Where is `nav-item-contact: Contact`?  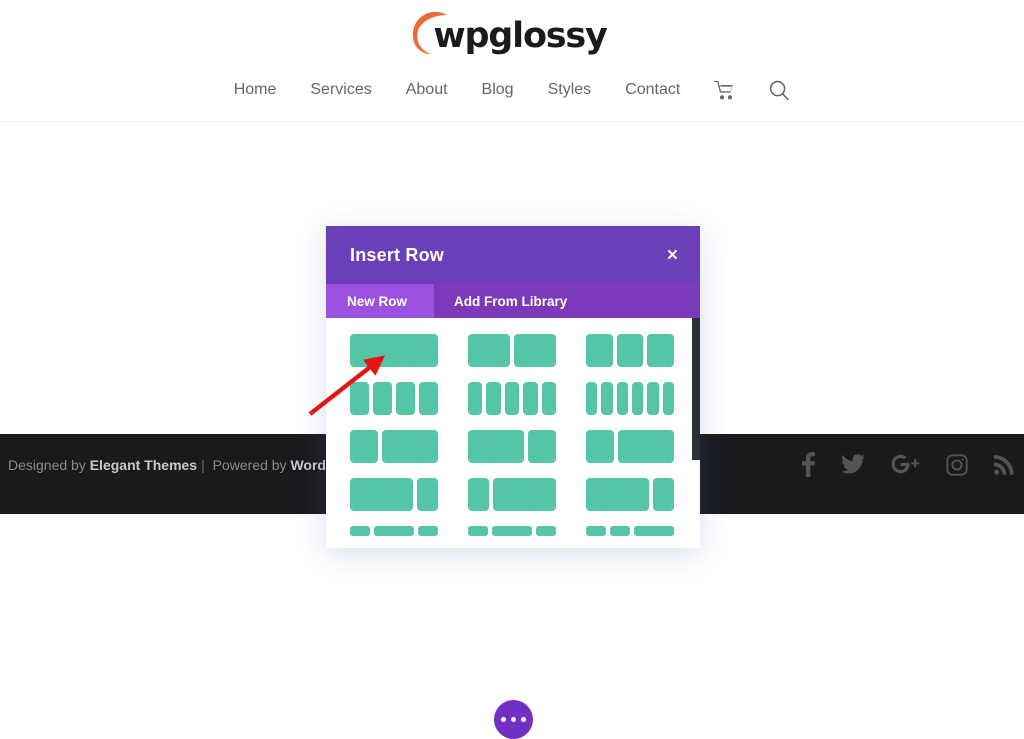 nav-item-contact: Contact is located at coordinates (652, 90).